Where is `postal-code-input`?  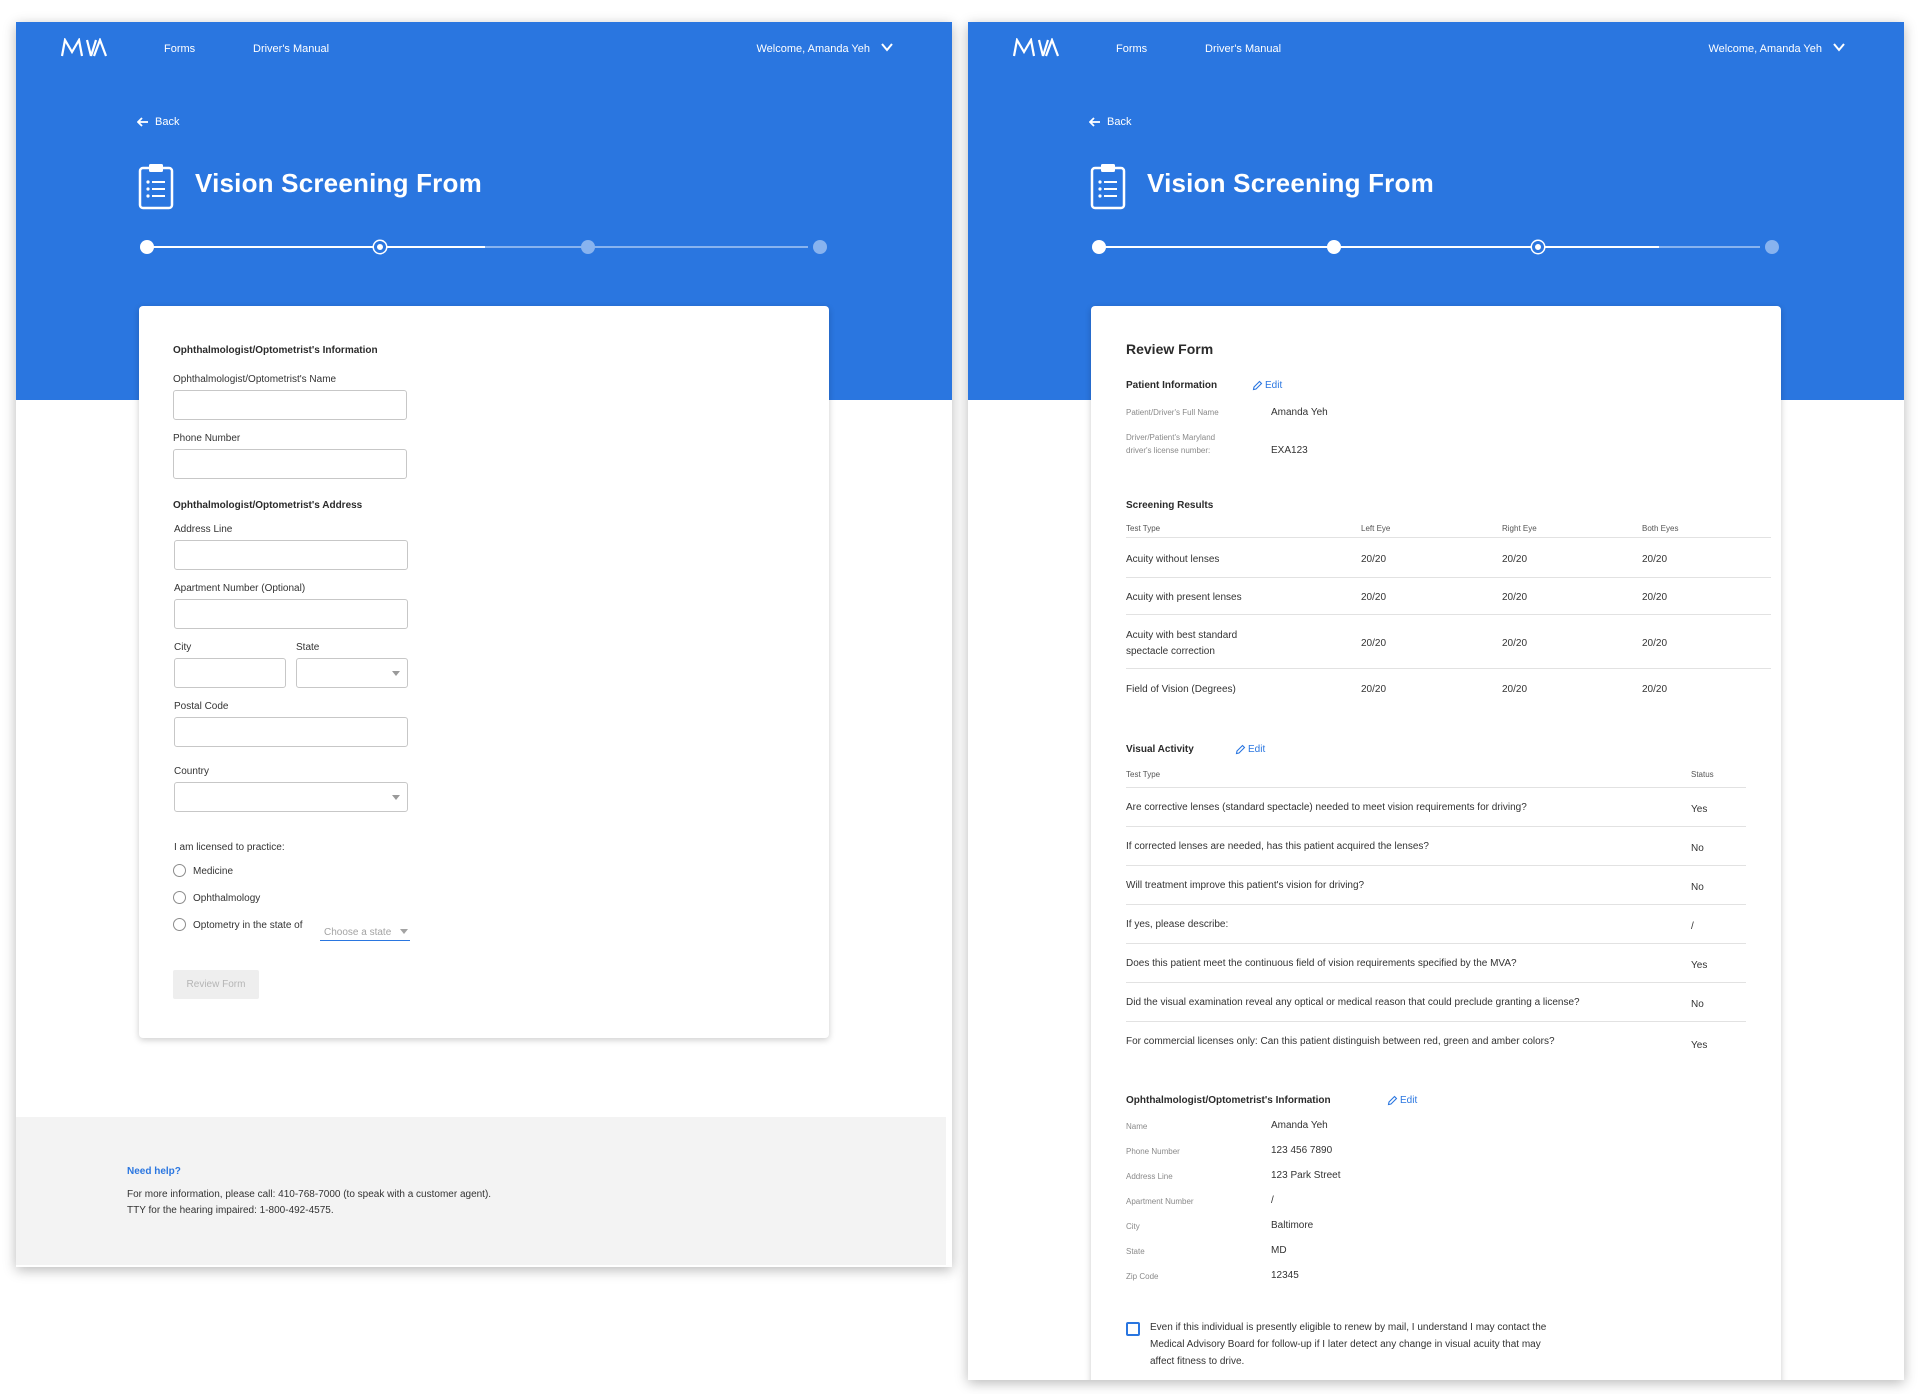
postal-code-input is located at coordinates (291, 732).